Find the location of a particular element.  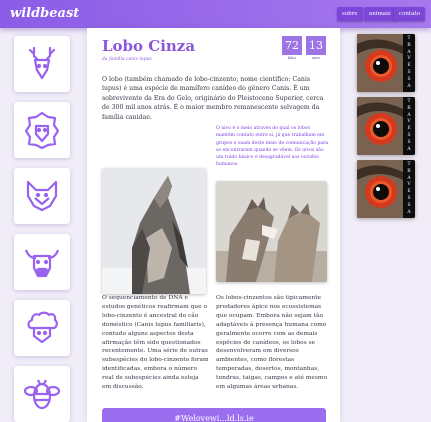

bull-icon is located at coordinates (42, 263).